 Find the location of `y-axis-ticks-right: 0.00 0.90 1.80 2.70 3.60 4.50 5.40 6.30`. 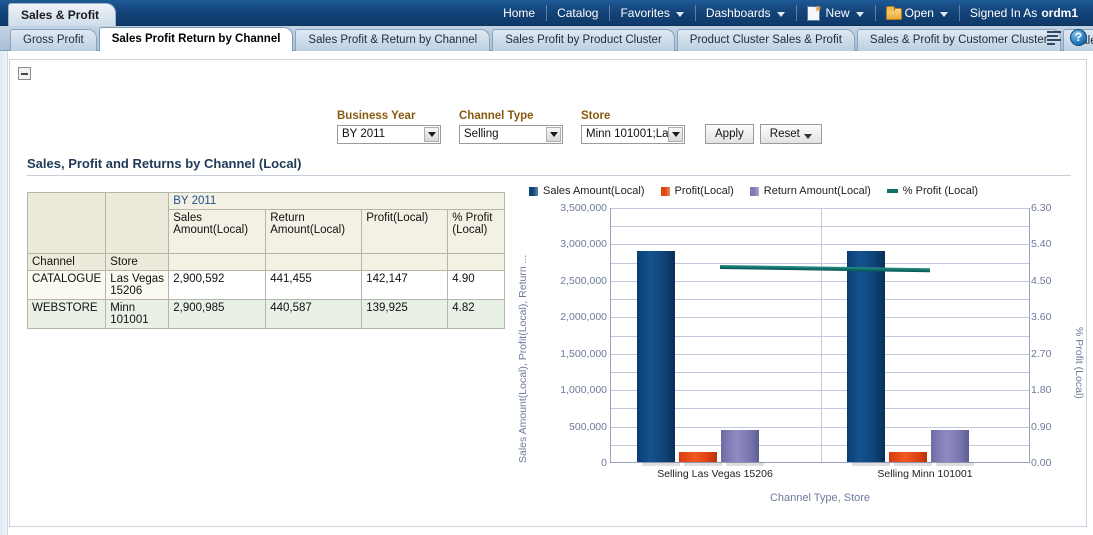

y-axis-ticks-right: 0.00 0.90 1.80 2.70 3.60 4.50 5.40 6.30 is located at coordinates (1051, 335).